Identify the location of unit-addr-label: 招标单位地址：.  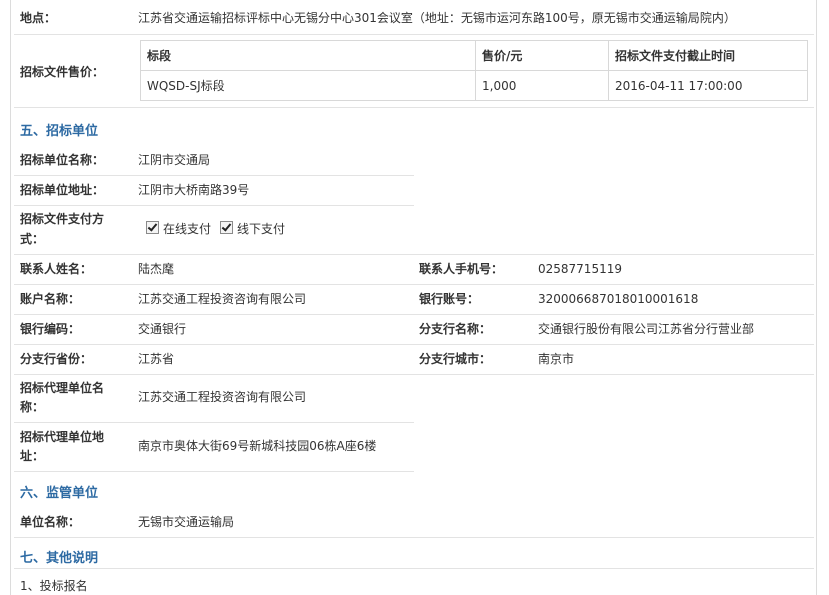
(62, 190).